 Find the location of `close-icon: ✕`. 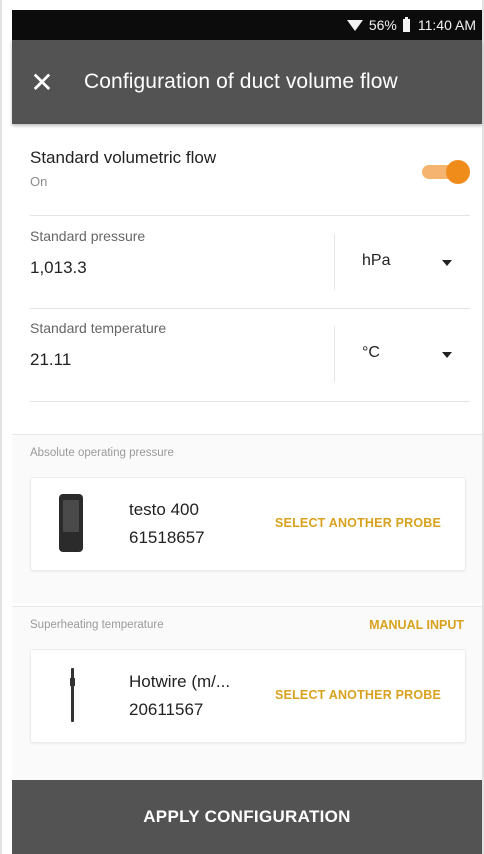

close-icon: ✕ is located at coordinates (42, 82).